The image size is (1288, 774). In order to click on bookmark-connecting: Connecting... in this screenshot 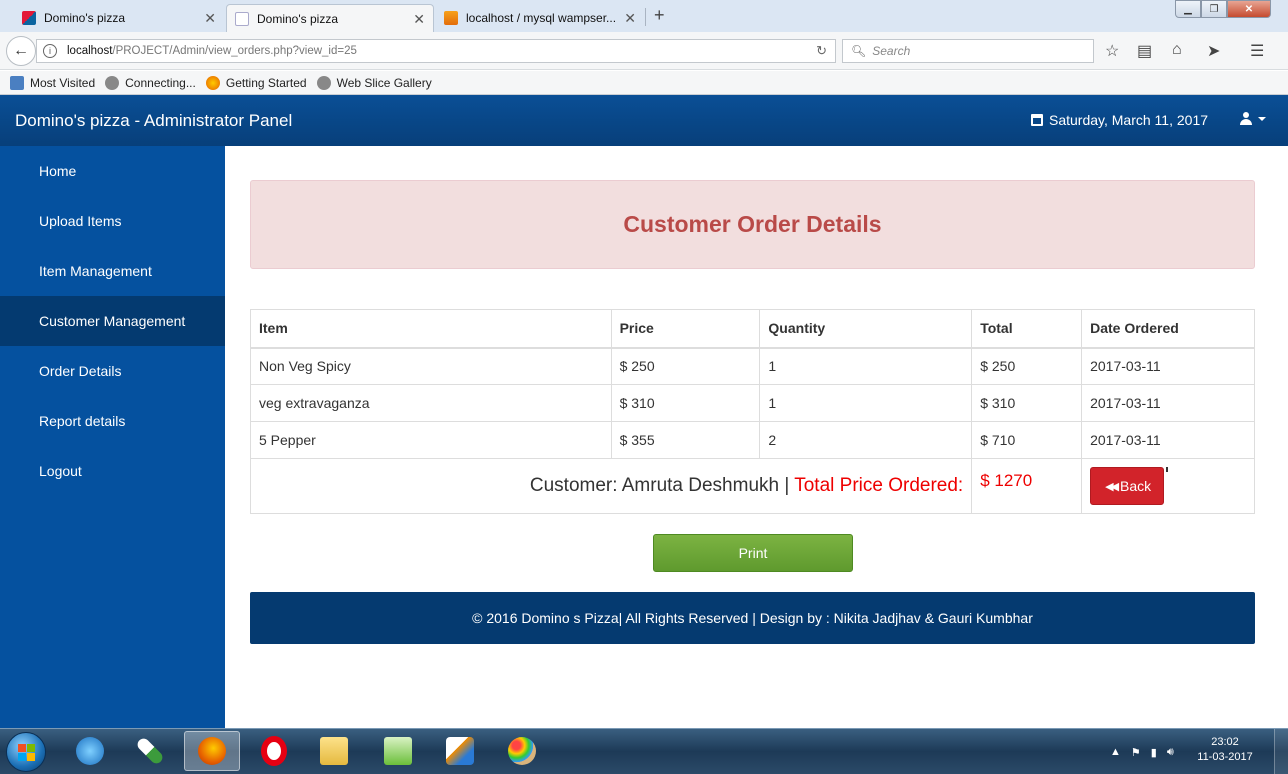, I will do `click(150, 82)`.